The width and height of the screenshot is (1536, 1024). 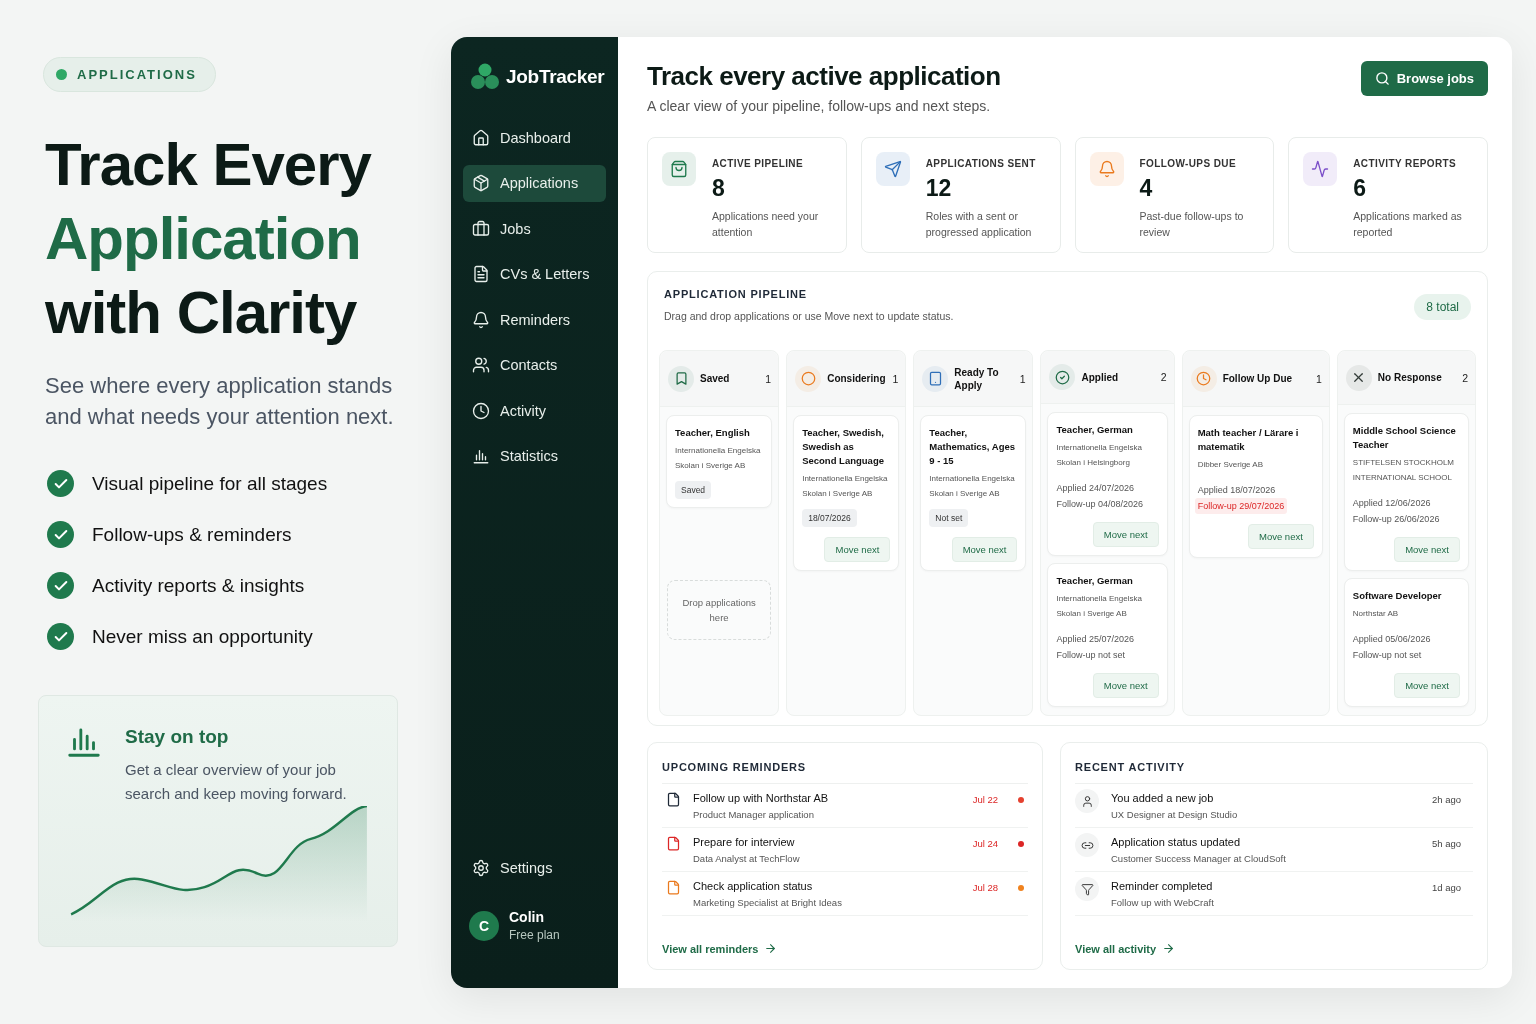 I want to click on page-subtitle: A clear view of your pipeline, follow-ups and next steps., so click(x=819, y=106).